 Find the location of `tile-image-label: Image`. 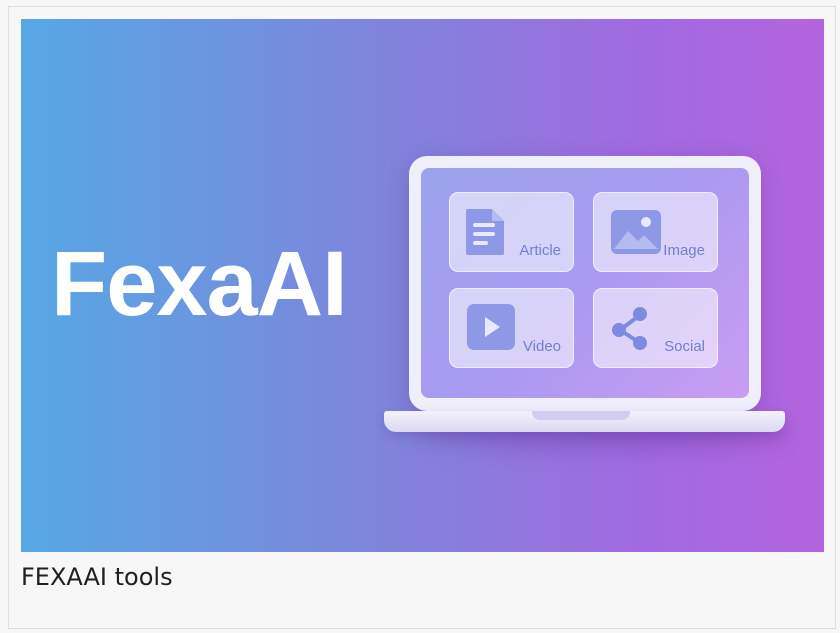

tile-image-label: Image is located at coordinates (684, 250).